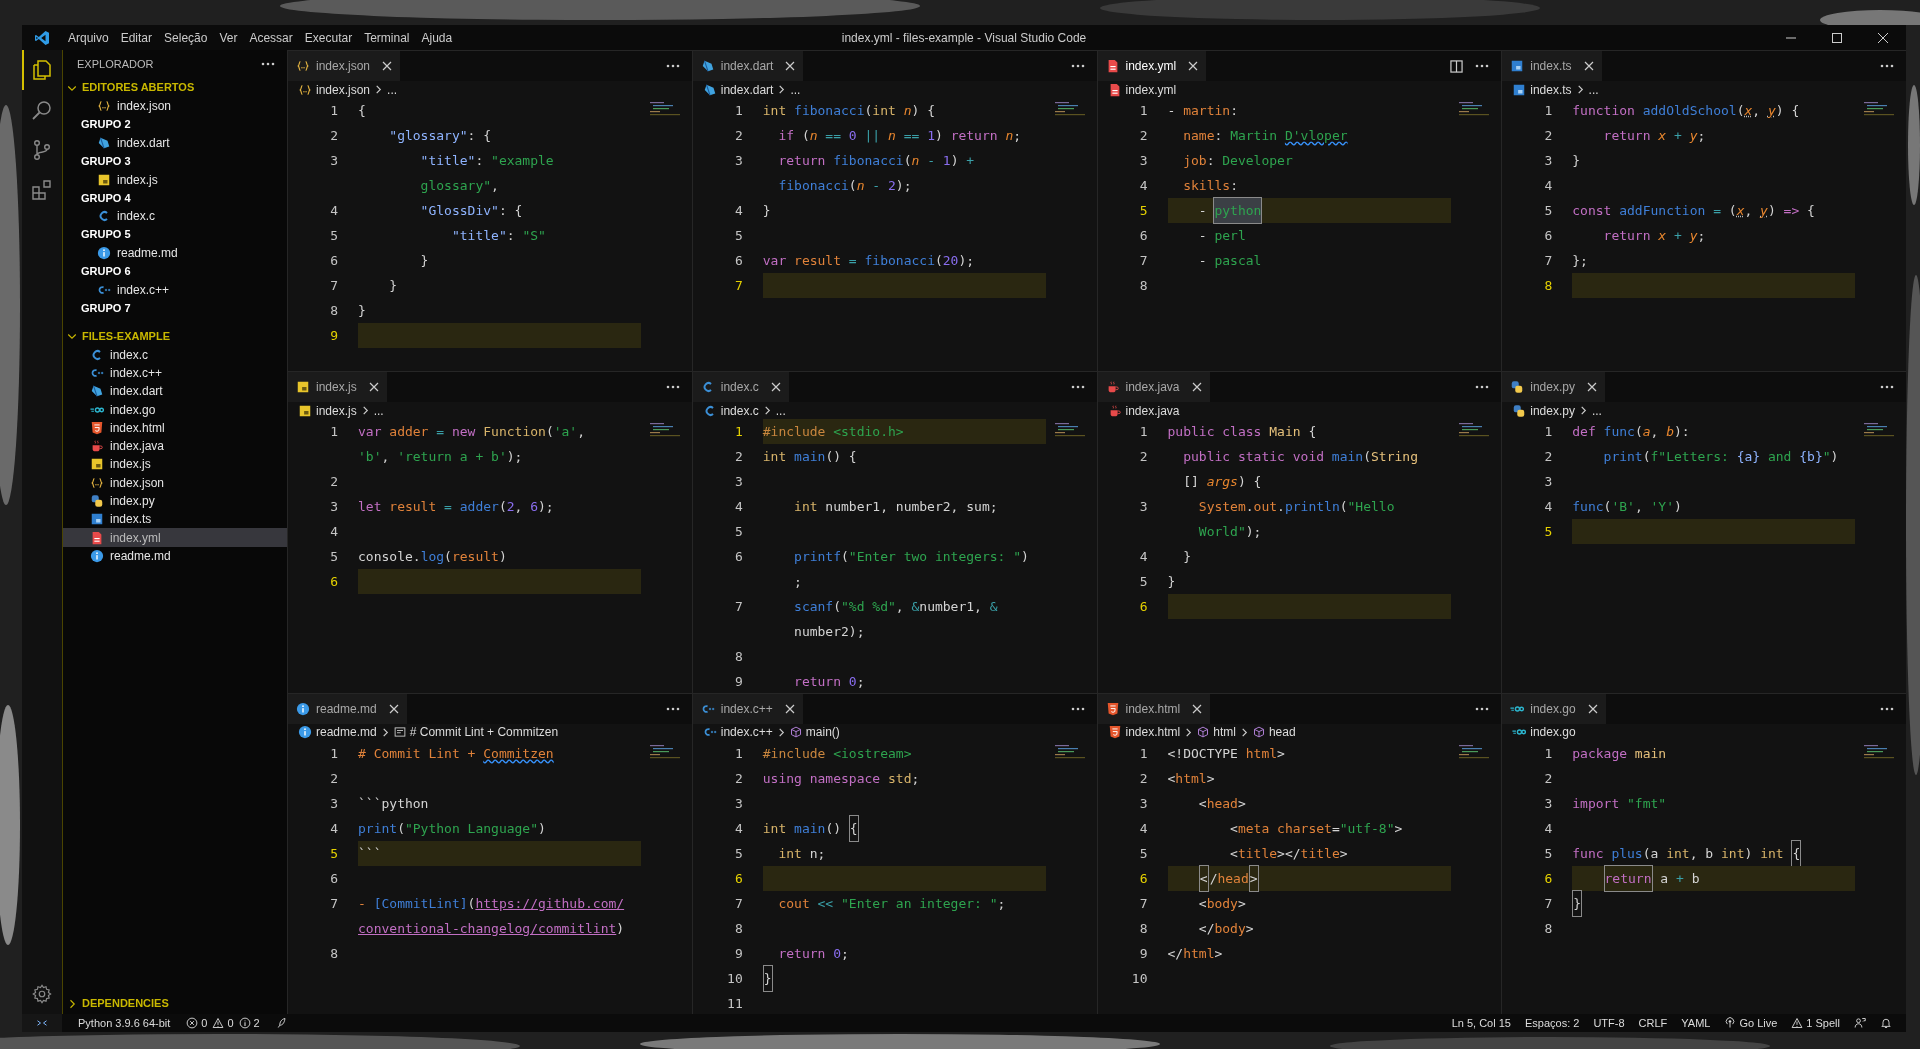 The image size is (1920, 1049). What do you see at coordinates (175, 253) in the screenshot?
I see `open-editor-item: readme.md` at bounding box center [175, 253].